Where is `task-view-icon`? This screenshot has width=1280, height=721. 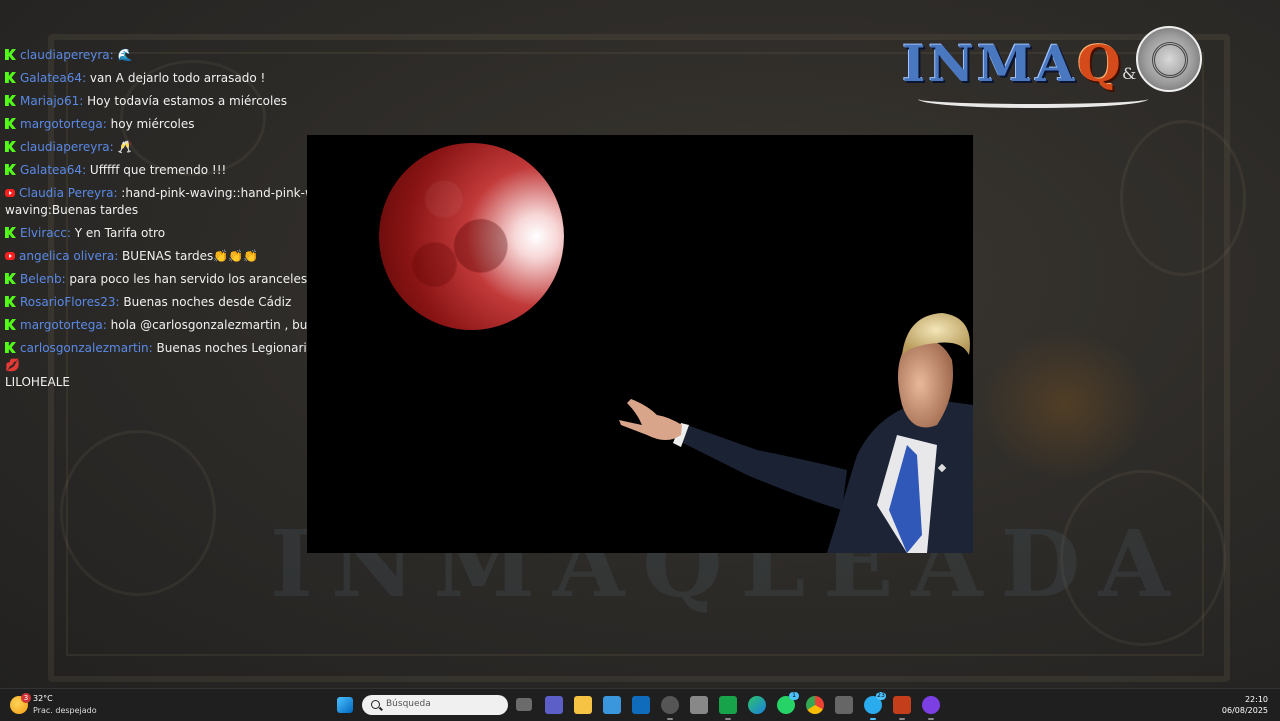
task-view-icon is located at coordinates (524, 704).